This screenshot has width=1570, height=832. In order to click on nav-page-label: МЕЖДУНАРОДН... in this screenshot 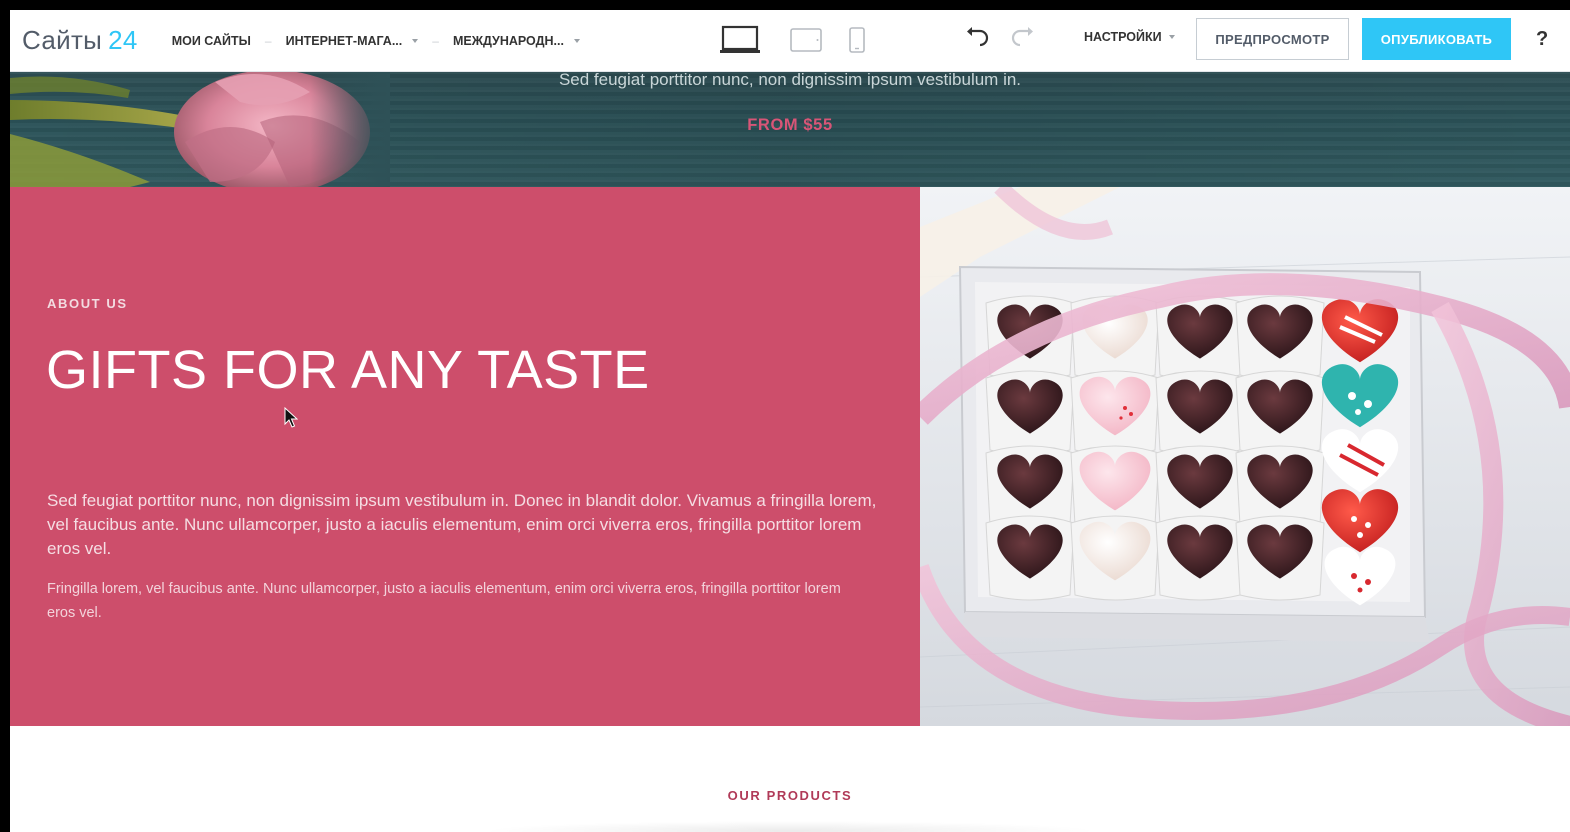, I will do `click(508, 40)`.